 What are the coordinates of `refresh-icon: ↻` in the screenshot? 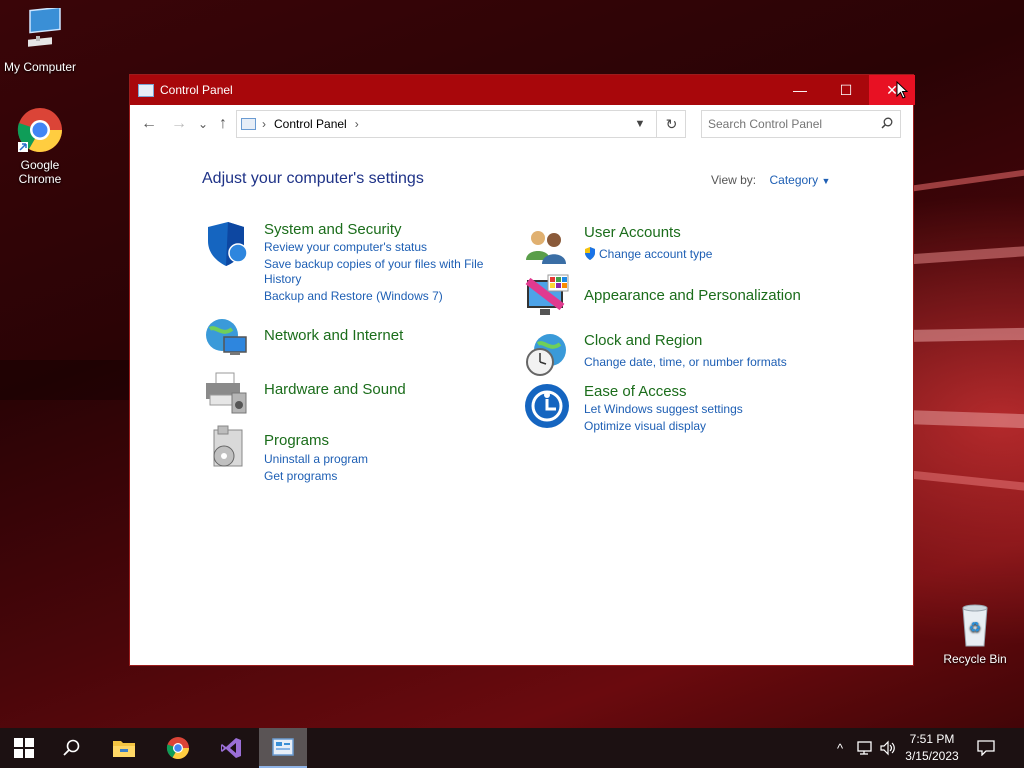 It's located at (671, 123).